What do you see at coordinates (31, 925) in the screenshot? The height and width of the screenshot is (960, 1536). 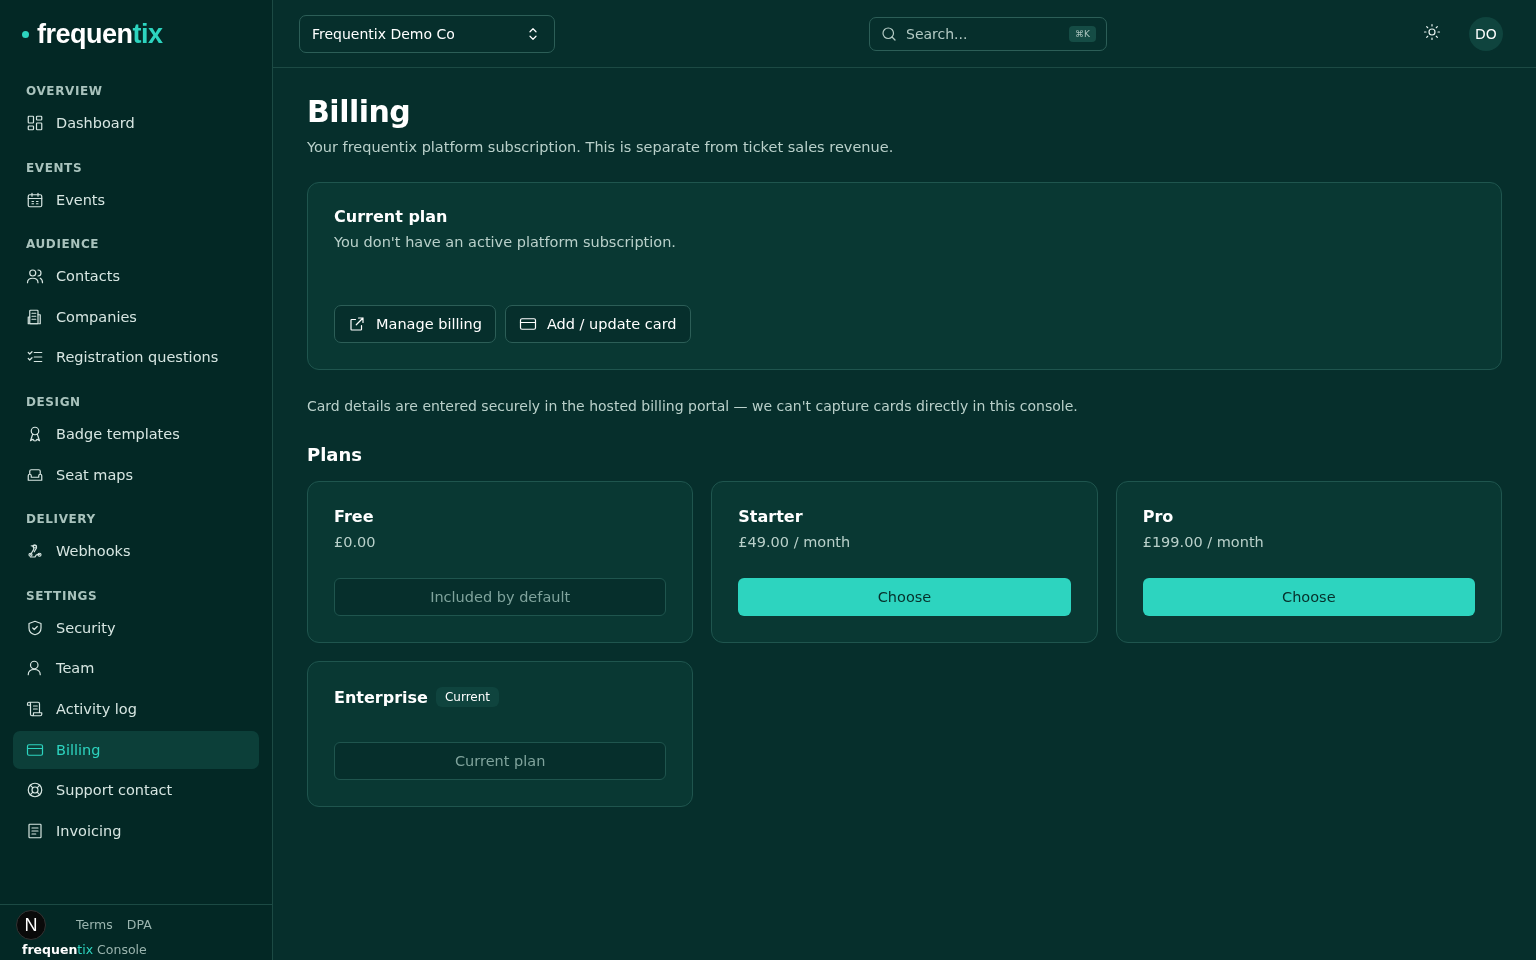 I see `dev-indicator-button: N` at bounding box center [31, 925].